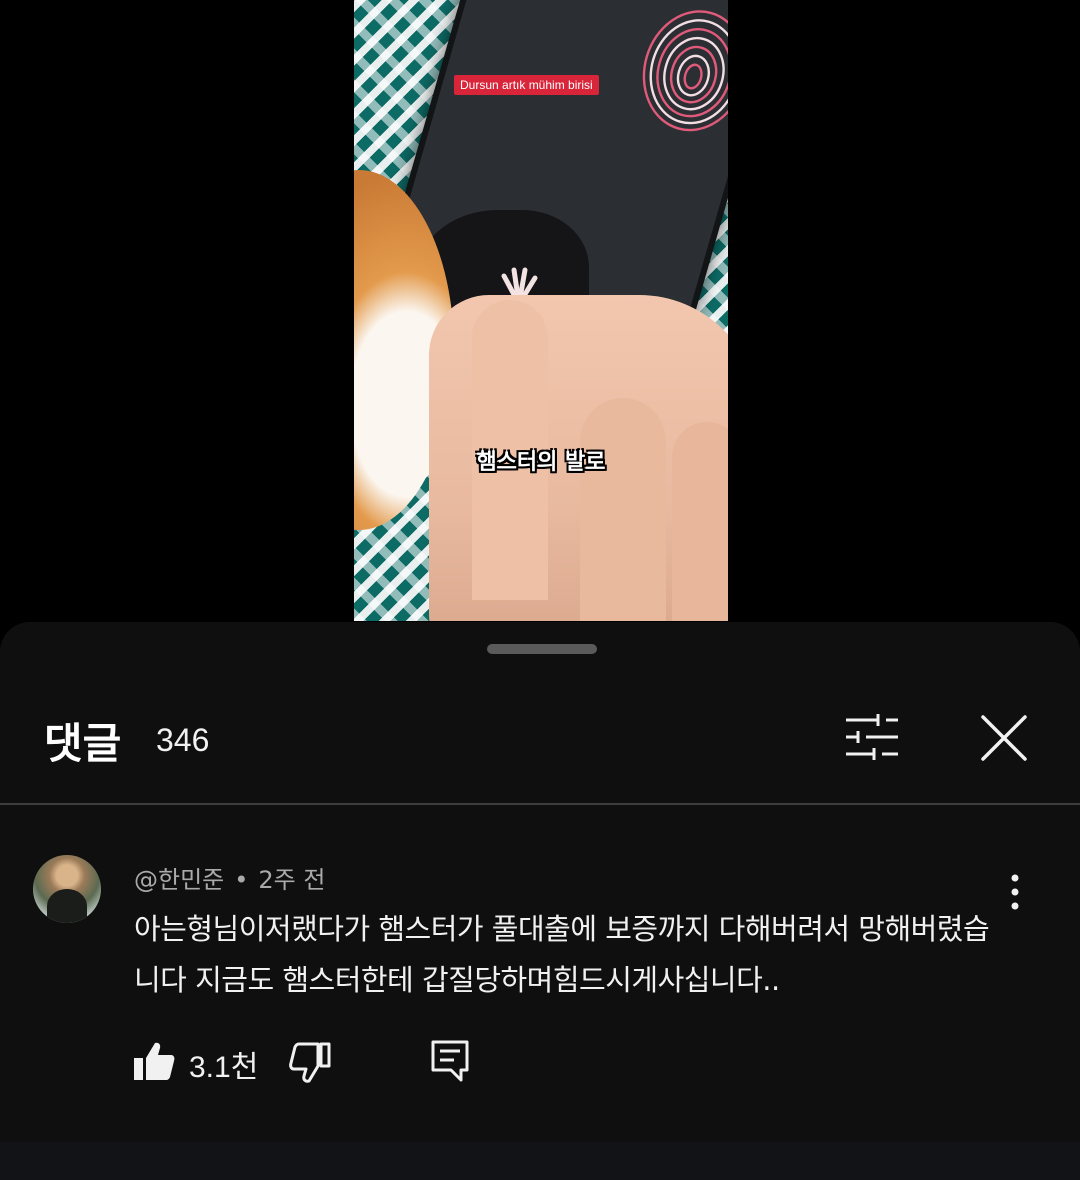 Image resolution: width=1080 pixels, height=1180 pixels. I want to click on comments-title: 댓글, so click(83, 743).